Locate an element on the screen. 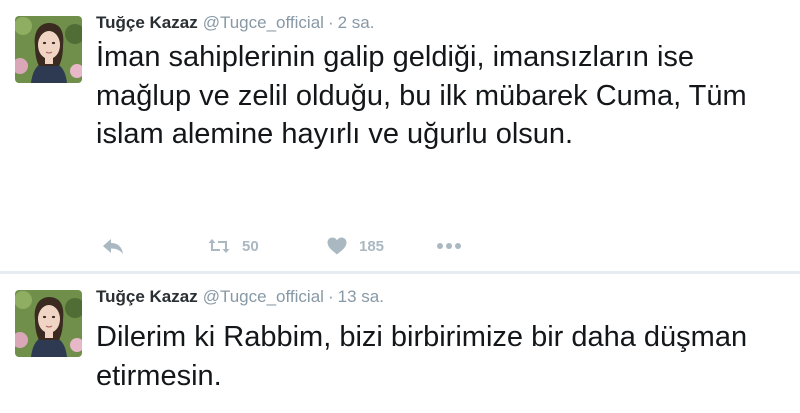 This screenshot has height=413, width=800. reply-button is located at coordinates (113, 246).